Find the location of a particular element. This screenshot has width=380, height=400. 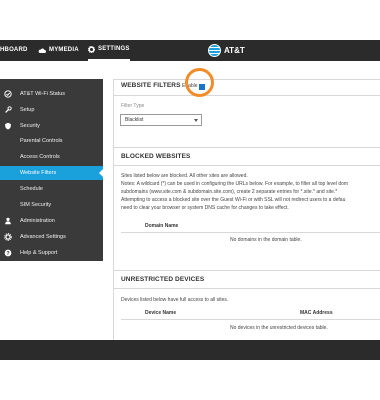

filter-type-select: Blacklist is located at coordinates (161, 120).